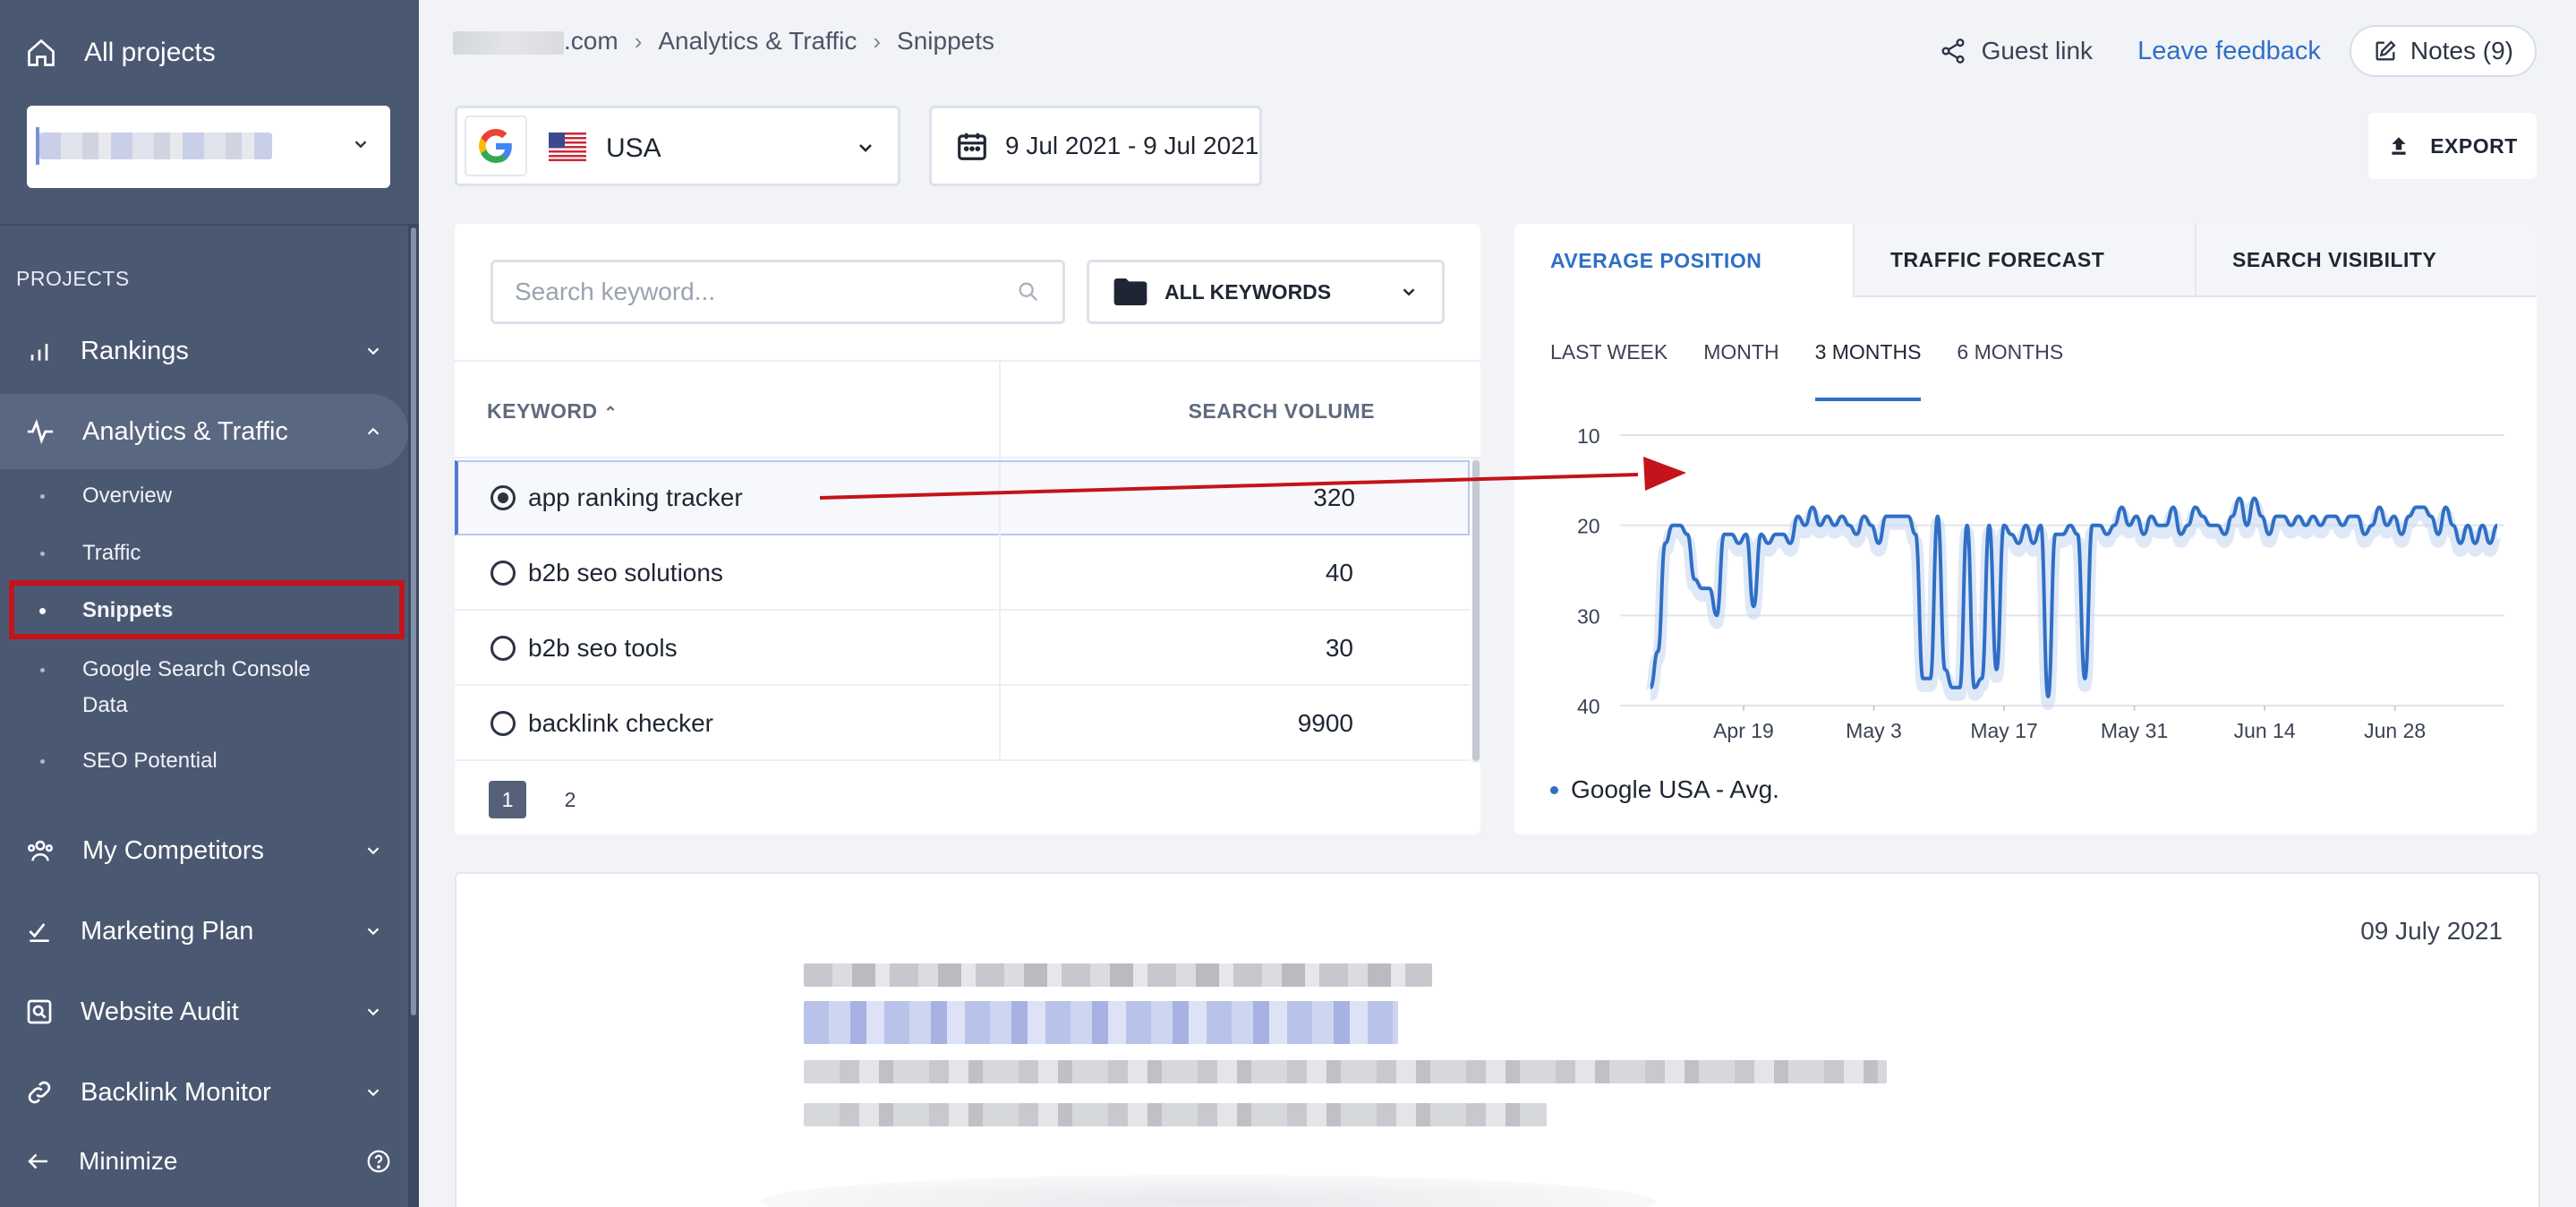 This screenshot has height=1207, width=2576. I want to click on all-projects-link: All projects, so click(120, 52).